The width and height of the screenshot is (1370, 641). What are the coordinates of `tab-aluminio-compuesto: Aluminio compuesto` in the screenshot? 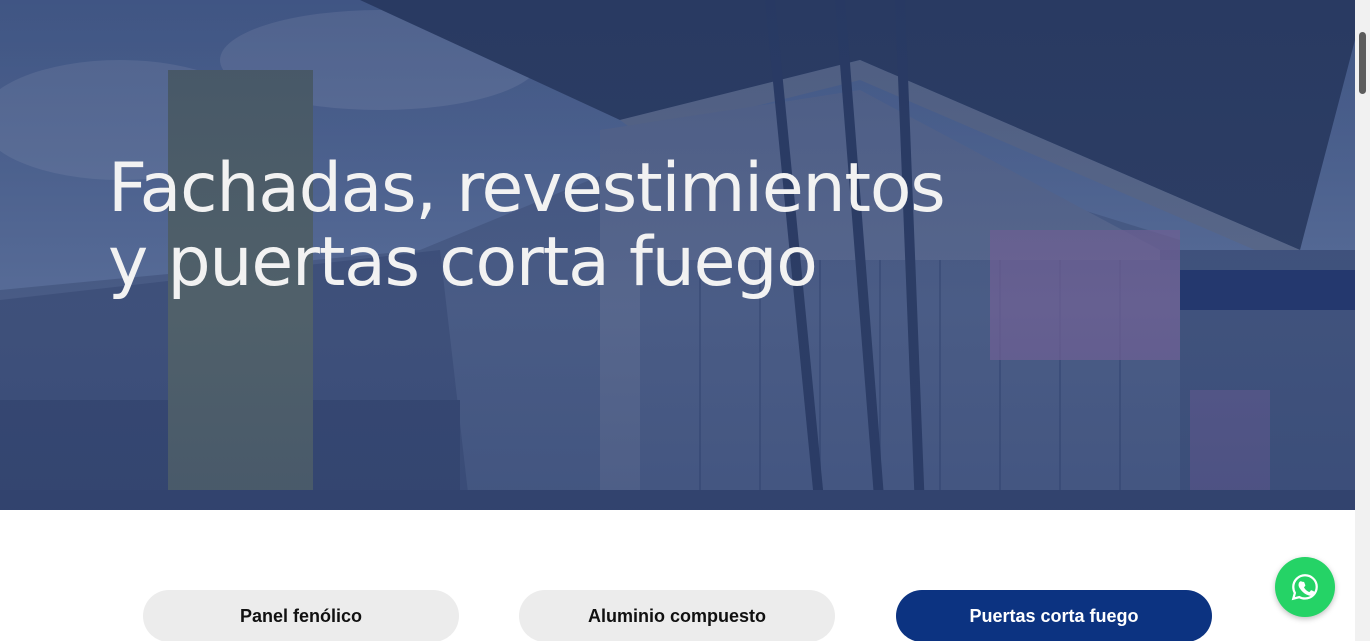 It's located at (677, 615).